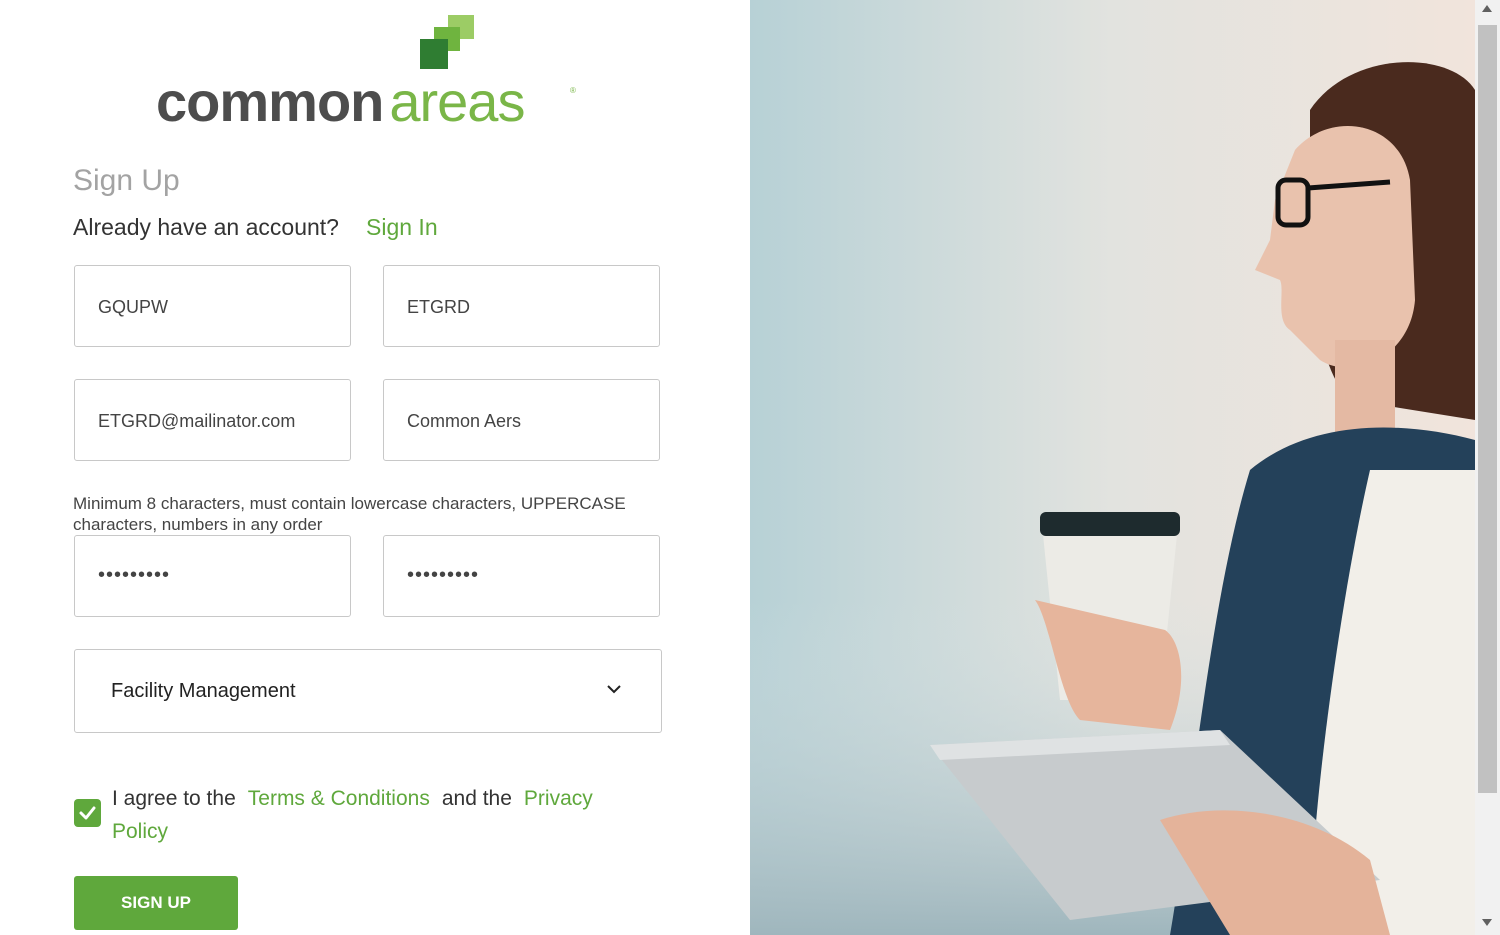 The image size is (1500, 935). I want to click on scroll-thumb, so click(1487, 409).